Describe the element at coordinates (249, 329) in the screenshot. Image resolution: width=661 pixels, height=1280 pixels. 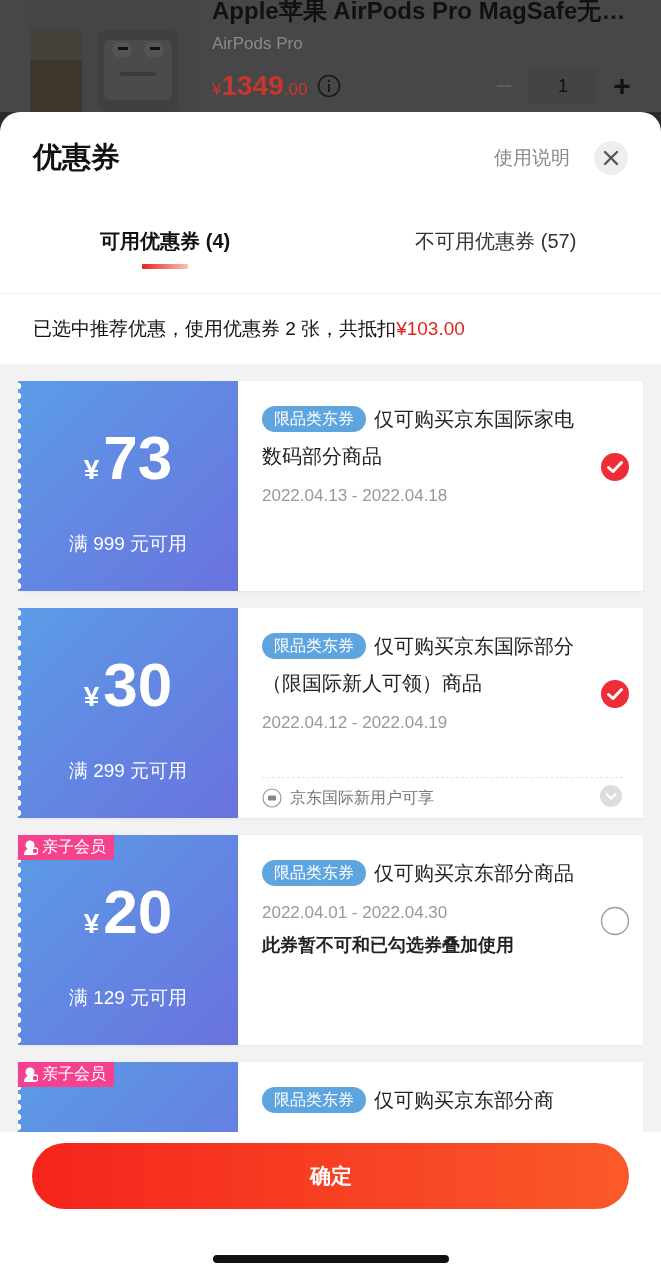
I see `discount-summary: 已选中推荐优惠，使用优惠券 2 张，共抵扣¥103.00` at that location.